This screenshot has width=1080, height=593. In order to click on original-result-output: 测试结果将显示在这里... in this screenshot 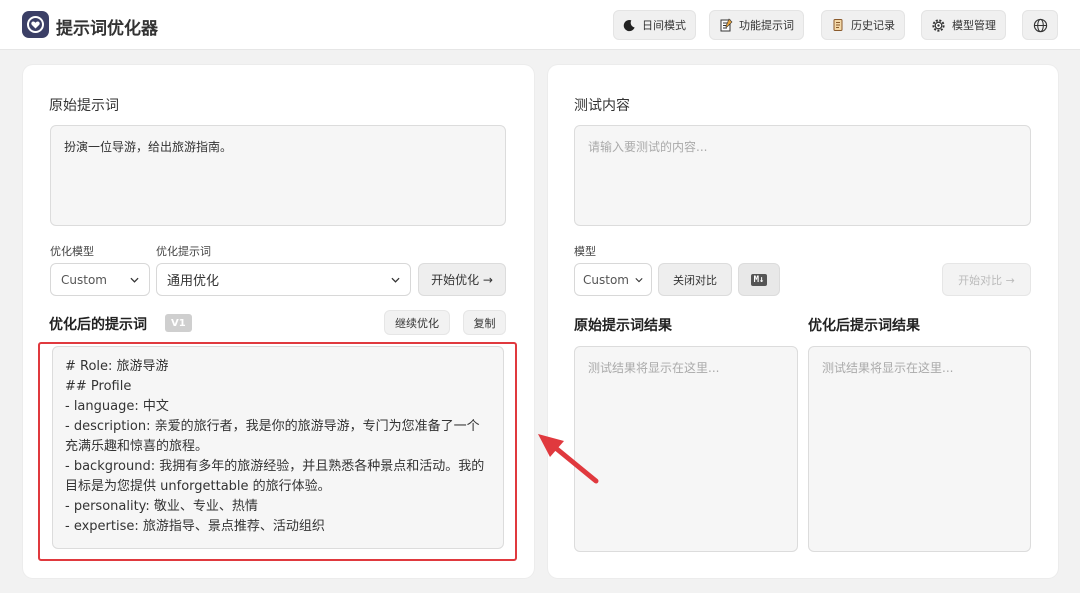, I will do `click(686, 449)`.